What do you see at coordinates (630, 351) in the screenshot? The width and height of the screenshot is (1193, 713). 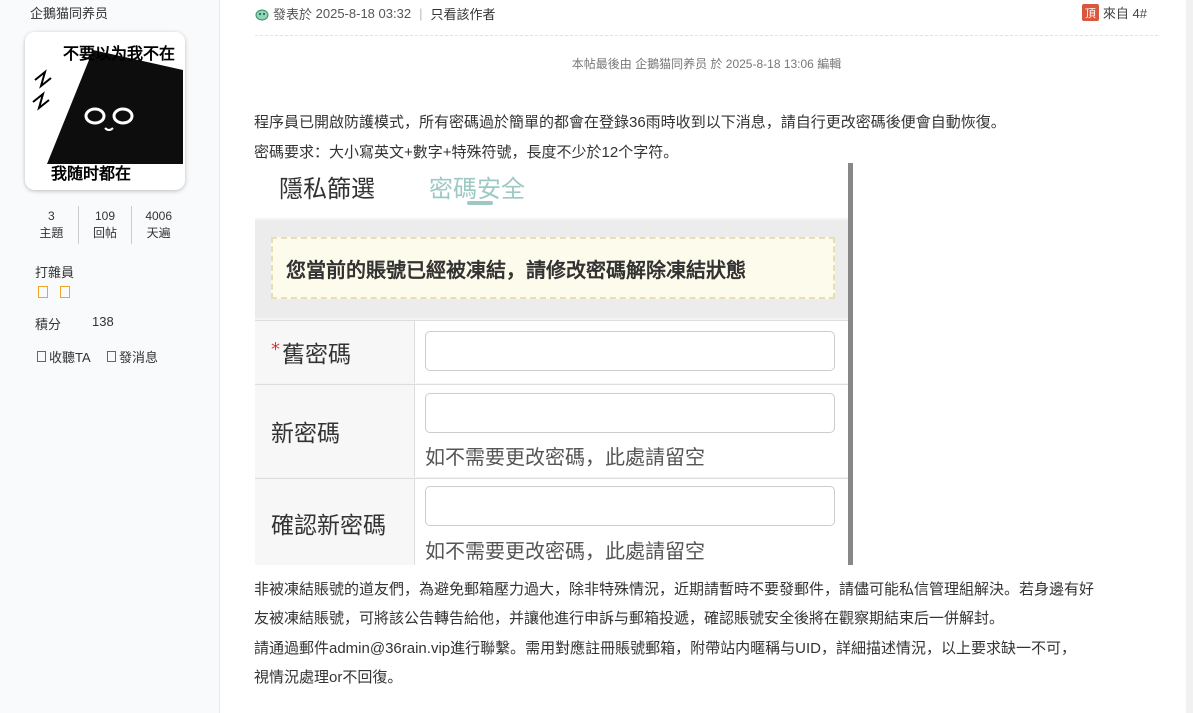 I see `old-password-input` at bounding box center [630, 351].